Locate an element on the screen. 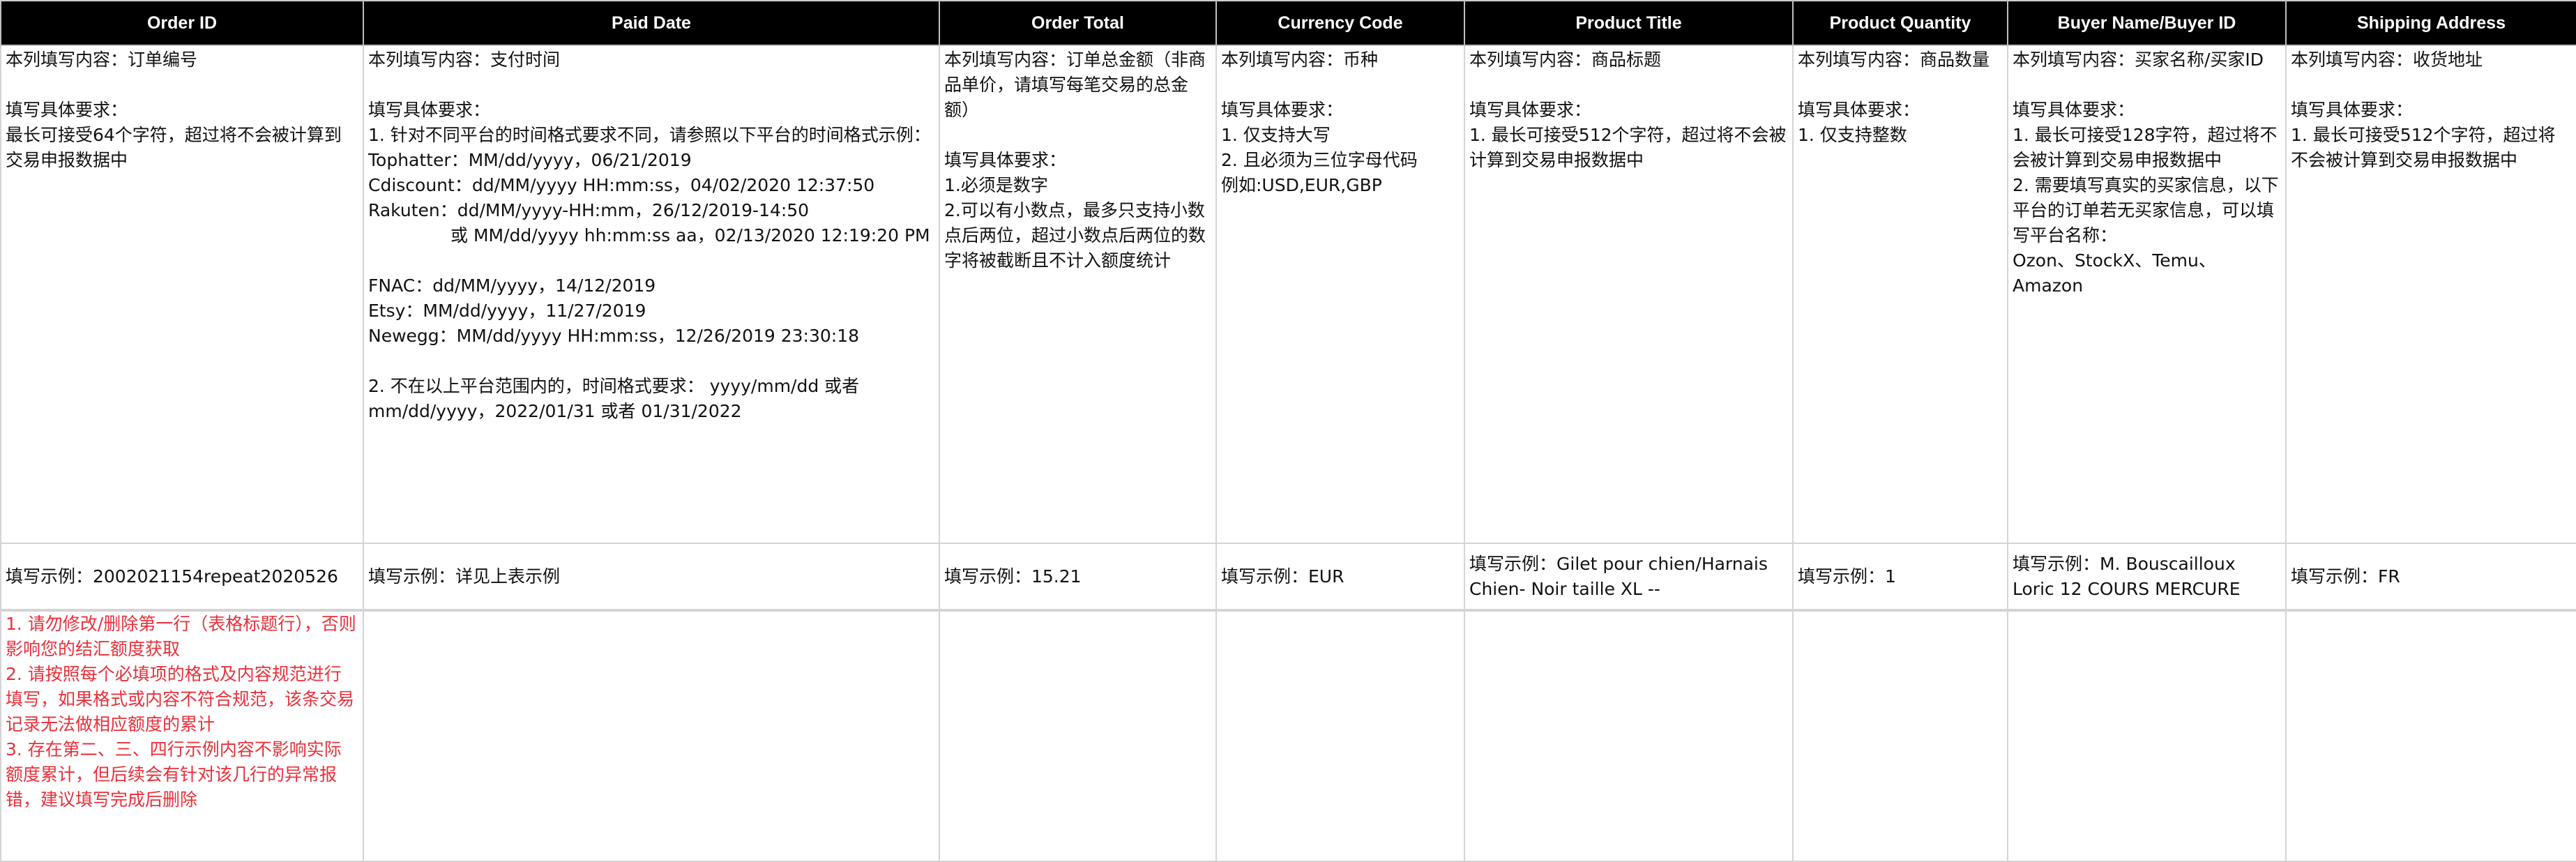 This screenshot has height=862, width=2576. requirement-line: 1. 针对不同平台的时间格式要求不同，请参照以下平台的时间格式示例： is located at coordinates (649, 135).